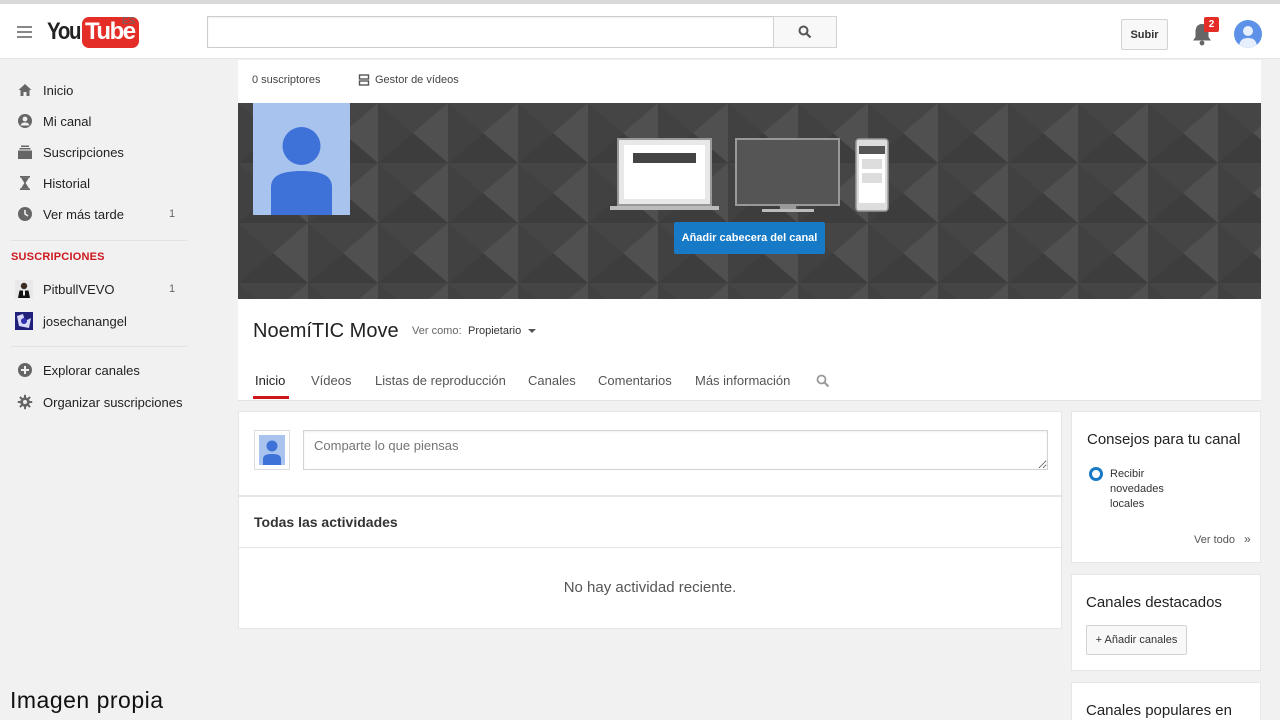 This screenshot has height=720, width=1280. What do you see at coordinates (364, 80) in the screenshot?
I see `video-manager-icon` at bounding box center [364, 80].